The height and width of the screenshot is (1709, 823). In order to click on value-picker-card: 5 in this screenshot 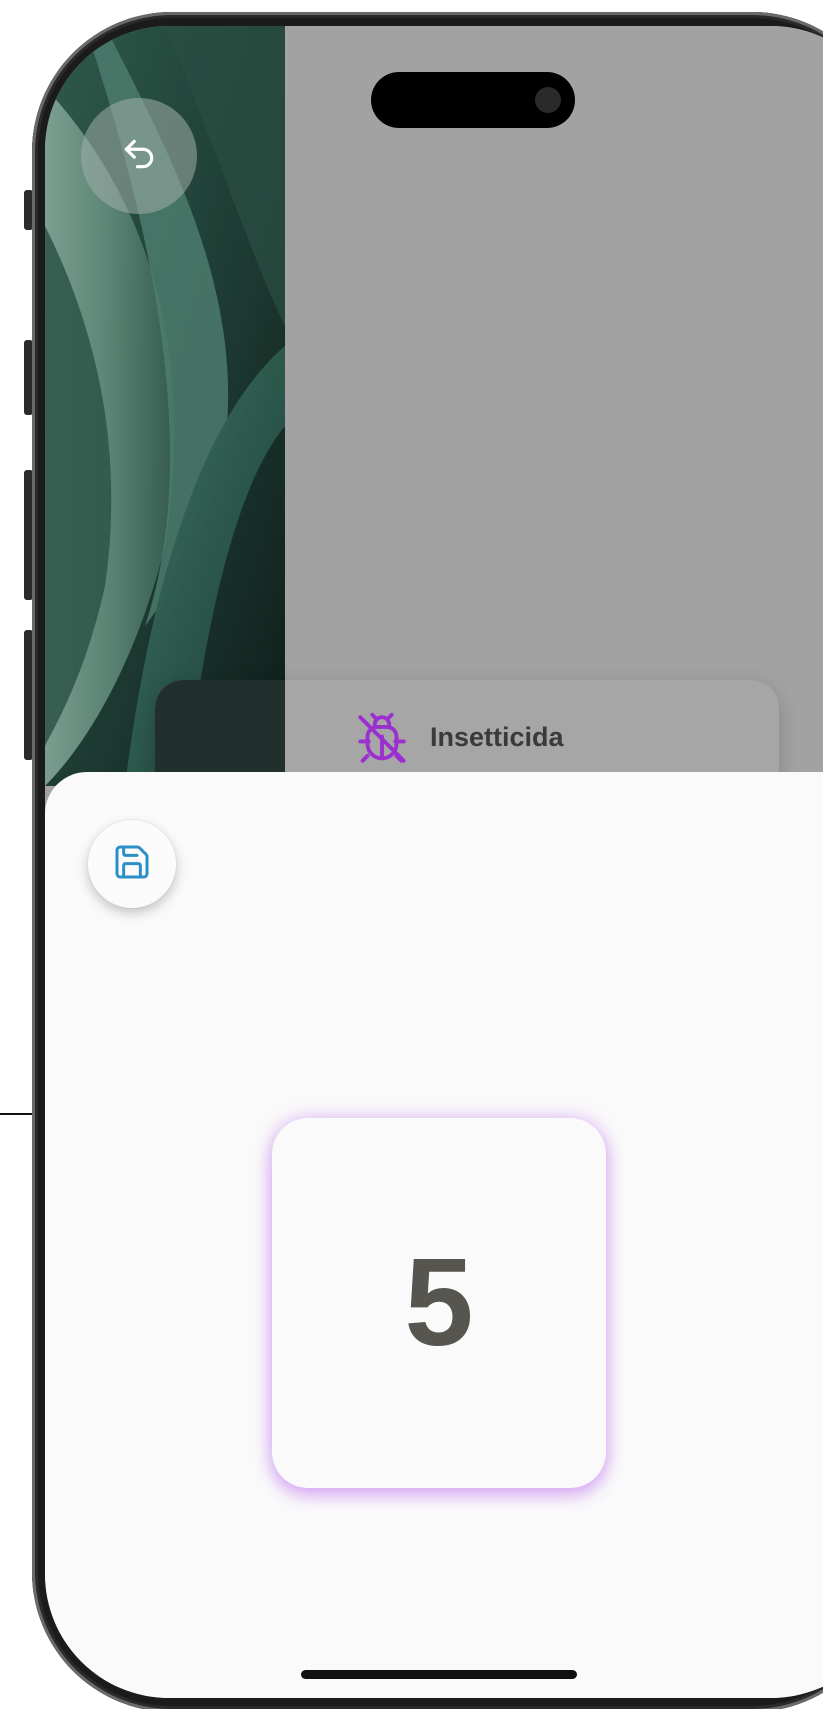, I will do `click(439, 1303)`.